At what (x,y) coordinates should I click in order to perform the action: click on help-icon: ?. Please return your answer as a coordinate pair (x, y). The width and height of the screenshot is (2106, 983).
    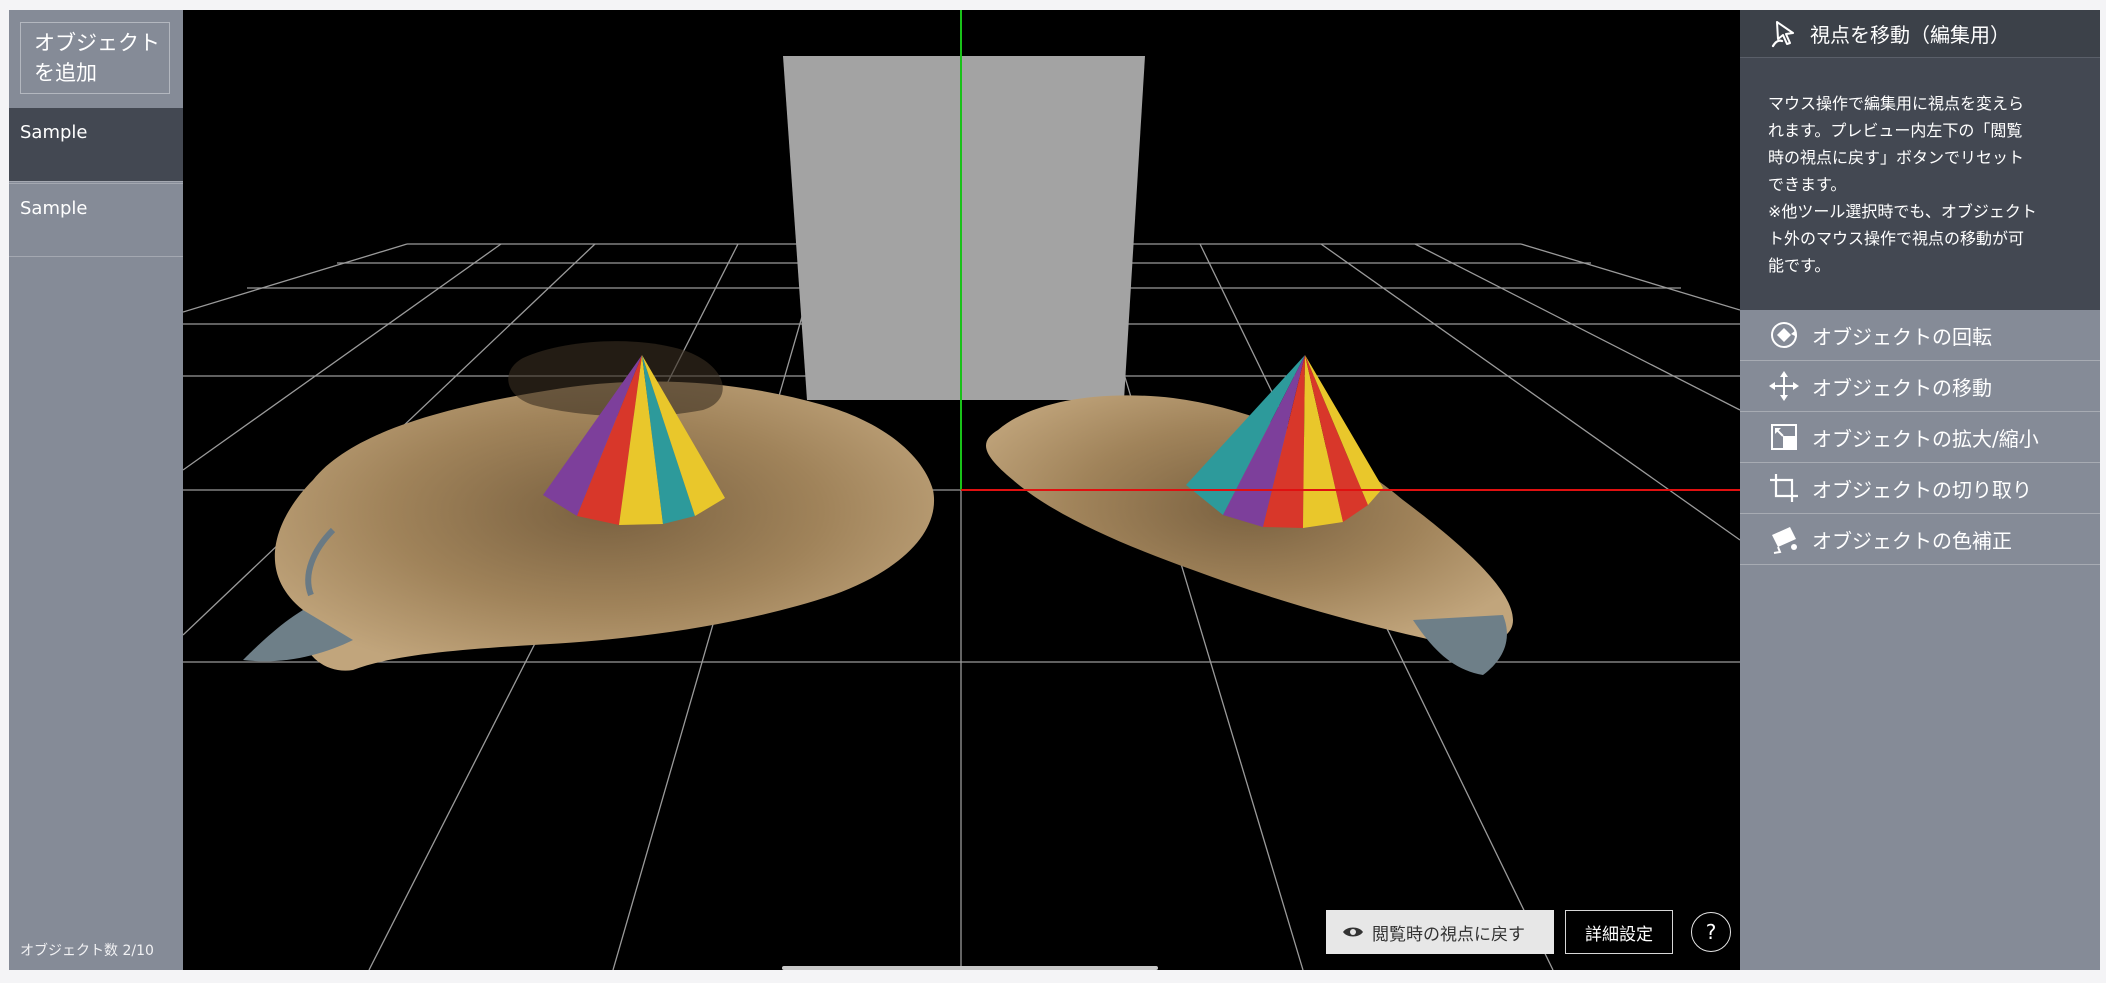
    Looking at the image, I should click on (1711, 932).